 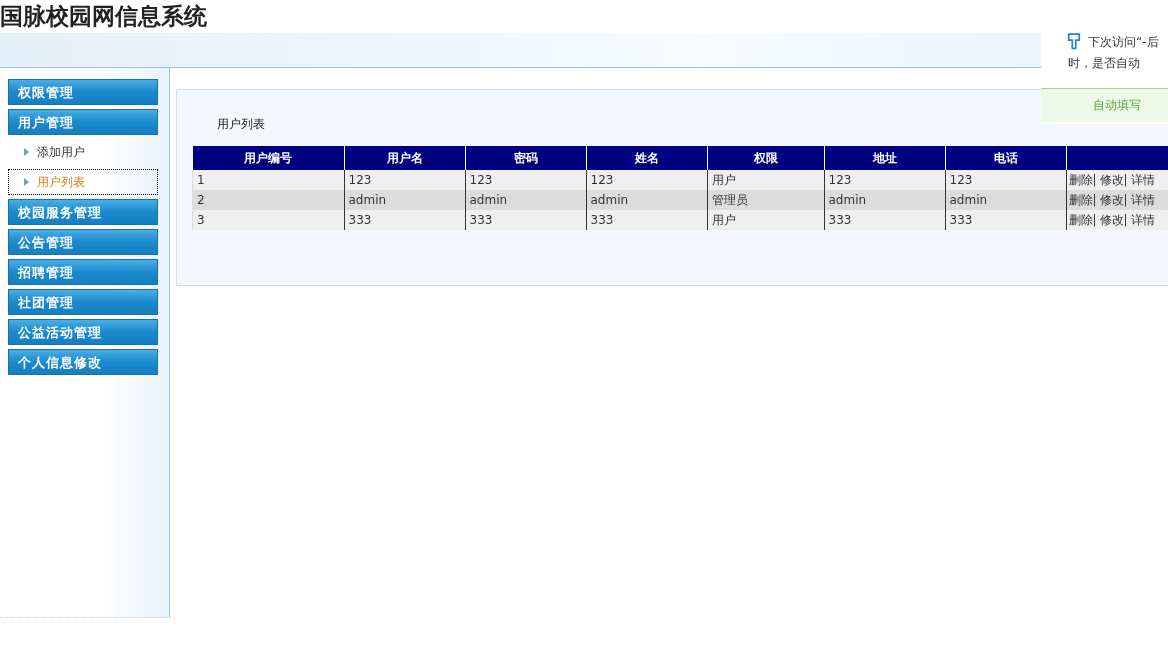 I want to click on panel-title: 用户列表, so click(x=241, y=124).